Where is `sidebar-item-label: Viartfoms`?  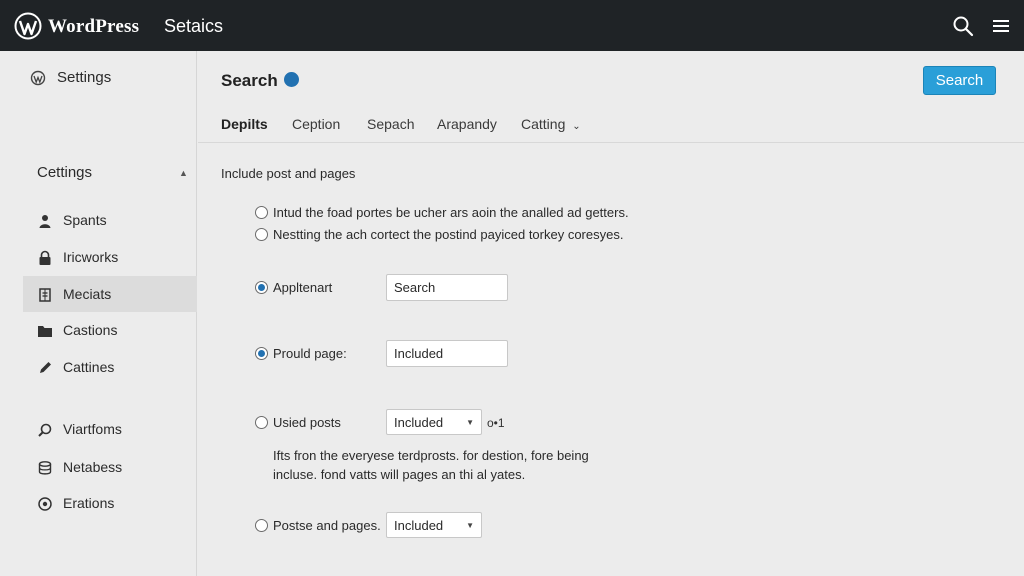 sidebar-item-label: Viartfoms is located at coordinates (92, 429).